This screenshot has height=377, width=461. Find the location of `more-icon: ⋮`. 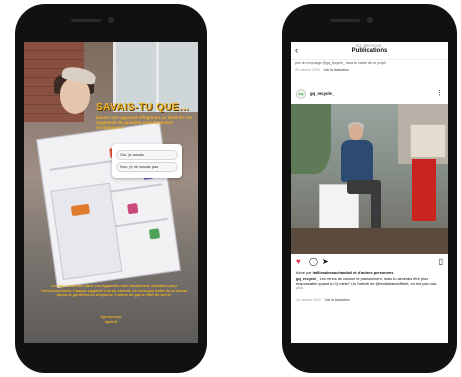

more-icon: ⋮ is located at coordinates (439, 93).